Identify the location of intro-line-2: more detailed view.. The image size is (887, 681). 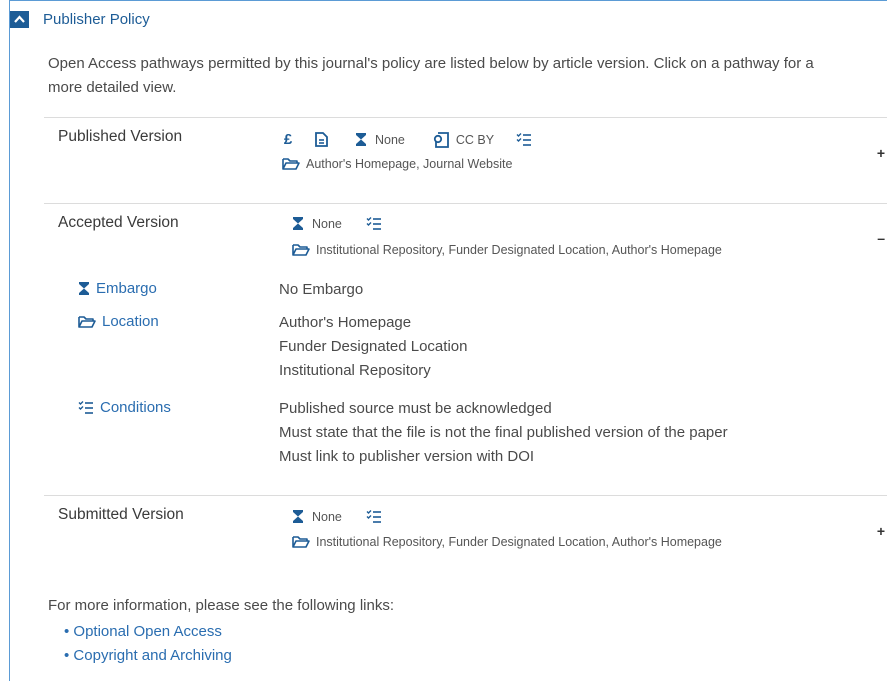
(112, 87).